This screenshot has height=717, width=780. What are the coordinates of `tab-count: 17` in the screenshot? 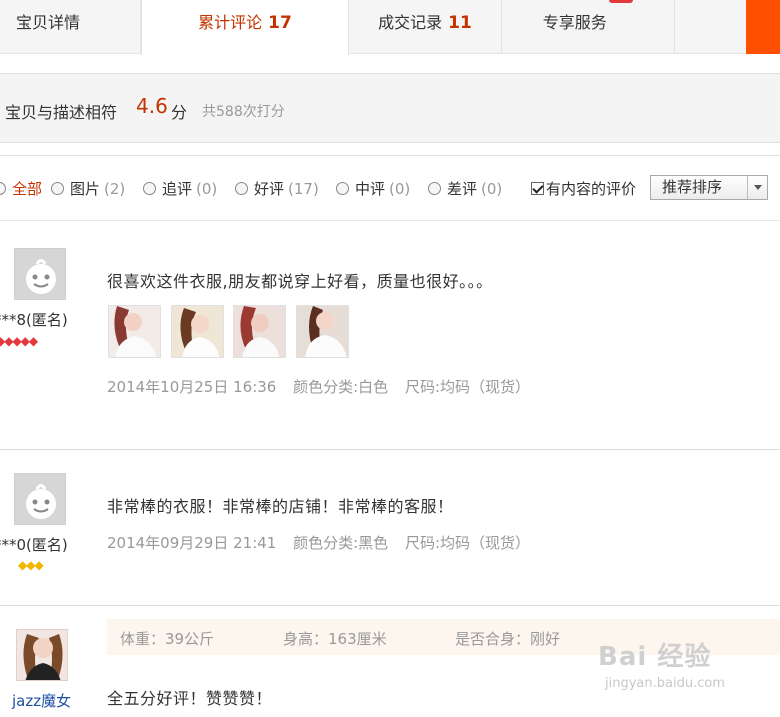 It's located at (280, 23).